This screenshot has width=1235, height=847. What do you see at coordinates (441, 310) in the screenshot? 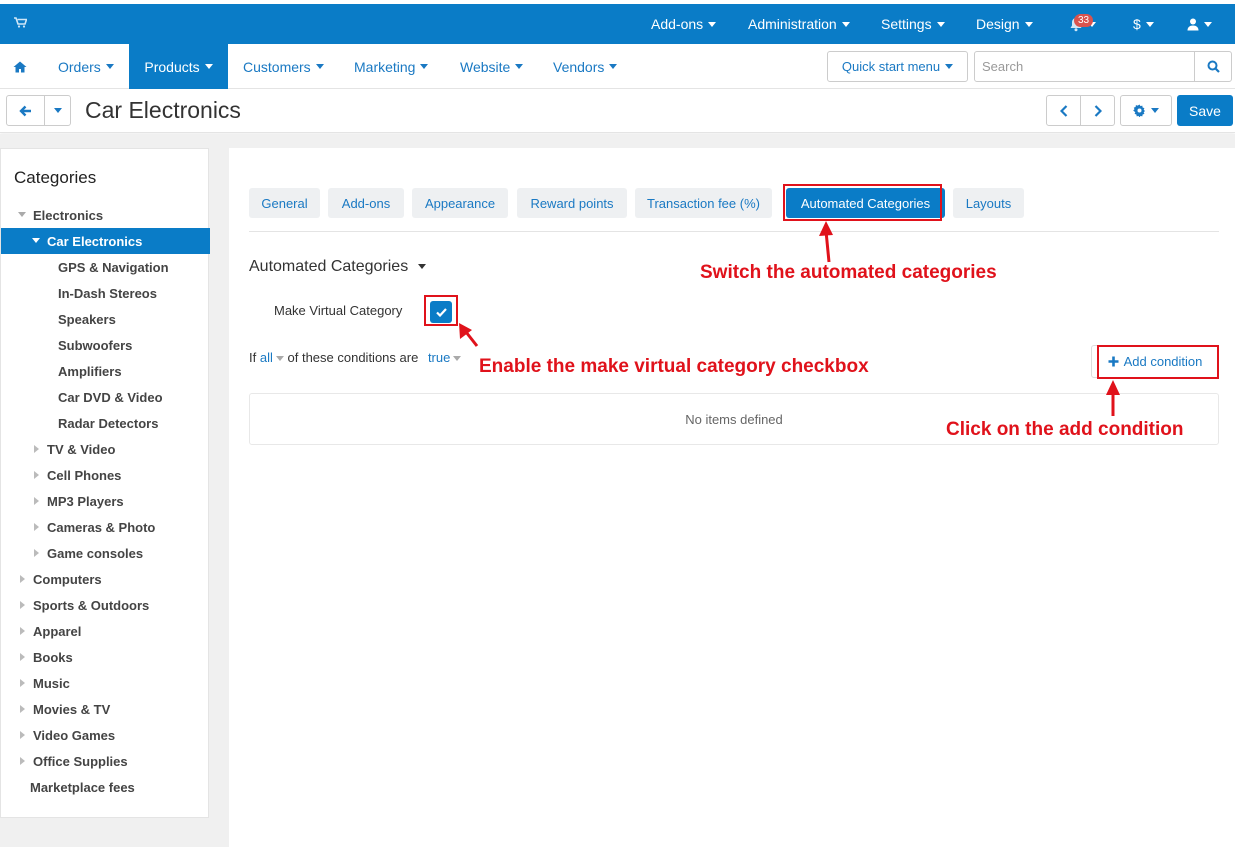
I see `annotation-box-checkbox` at bounding box center [441, 310].